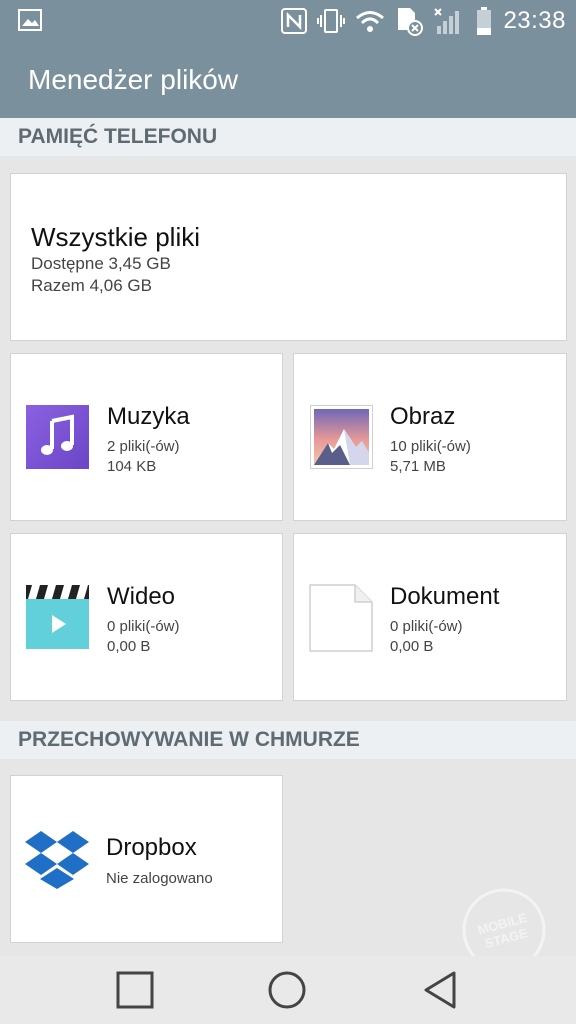 This screenshot has height=1024, width=576. I want to click on document-icon, so click(341, 618).